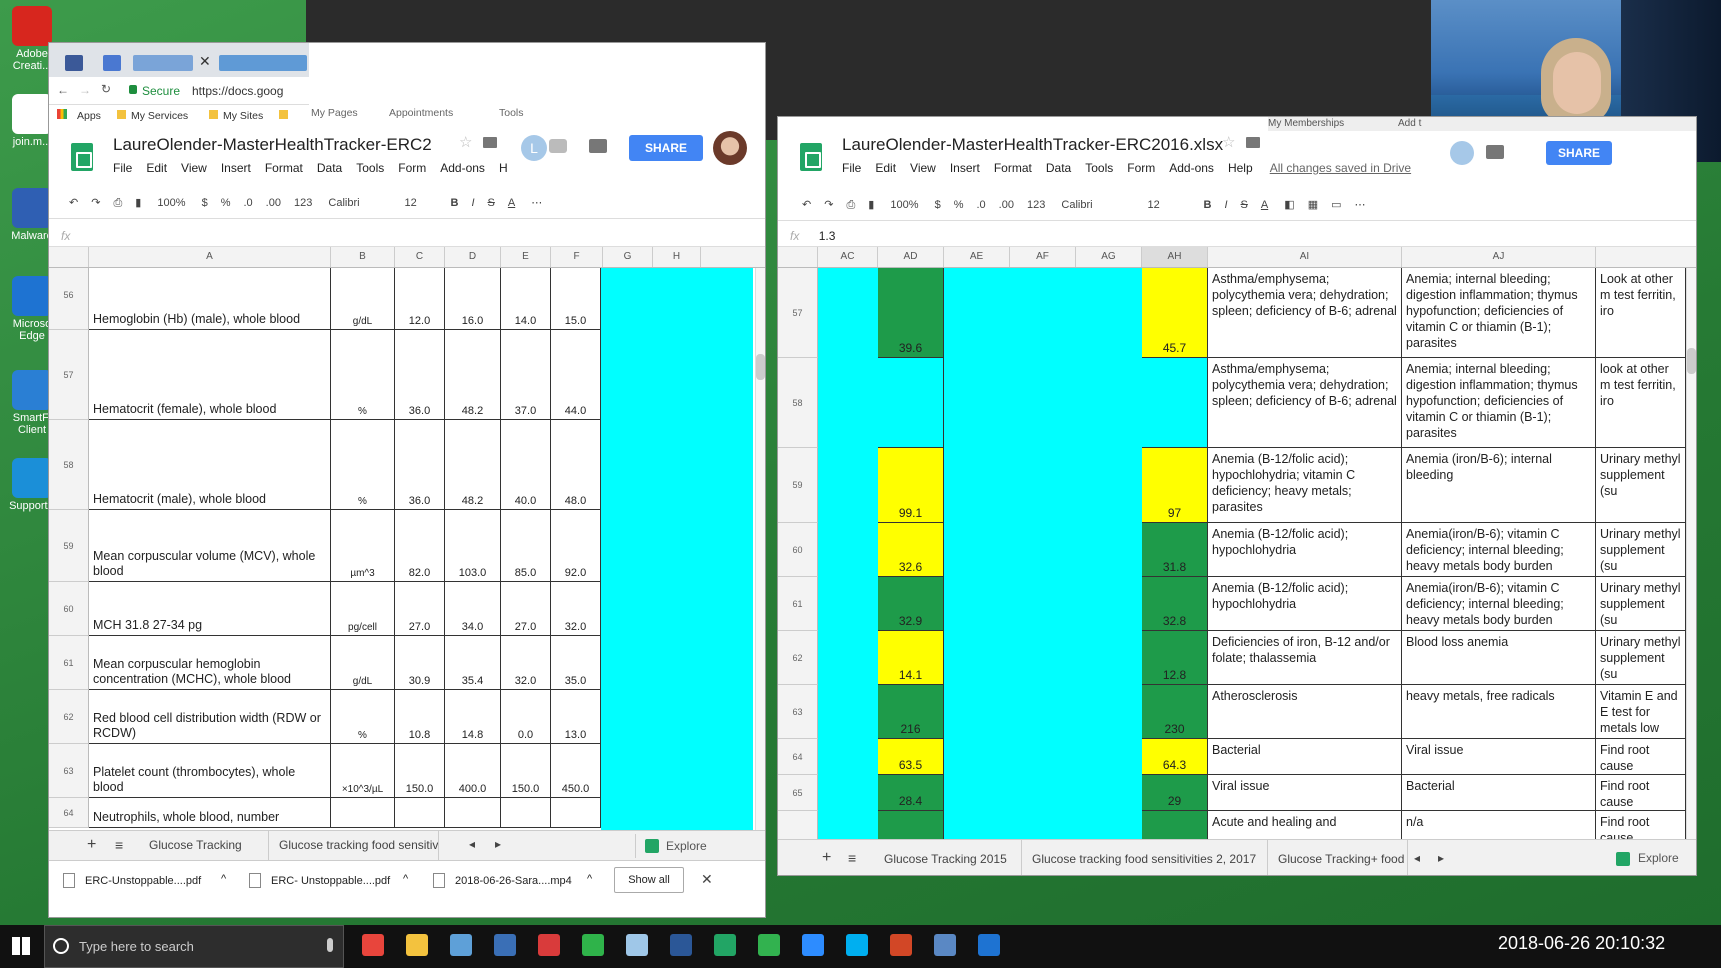 The image size is (1721, 968). I want to click on vpn-icon, so click(505, 945).